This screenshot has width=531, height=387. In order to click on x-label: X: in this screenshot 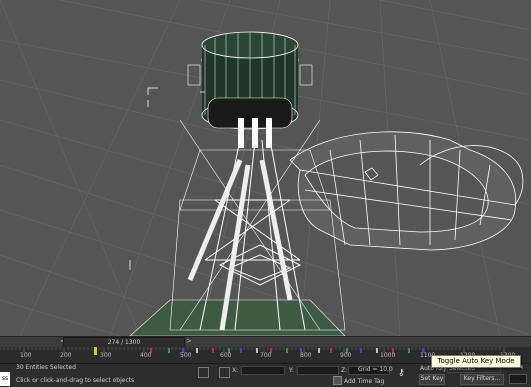, I will do `click(235, 370)`.